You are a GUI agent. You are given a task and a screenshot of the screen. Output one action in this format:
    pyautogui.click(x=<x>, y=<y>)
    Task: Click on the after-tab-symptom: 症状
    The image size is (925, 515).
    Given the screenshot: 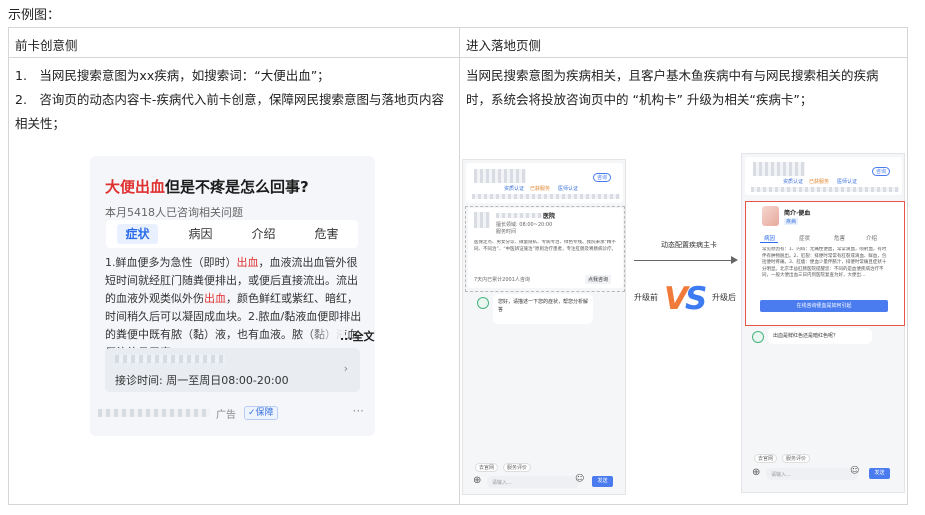 What is the action you would take?
    pyautogui.click(x=804, y=238)
    